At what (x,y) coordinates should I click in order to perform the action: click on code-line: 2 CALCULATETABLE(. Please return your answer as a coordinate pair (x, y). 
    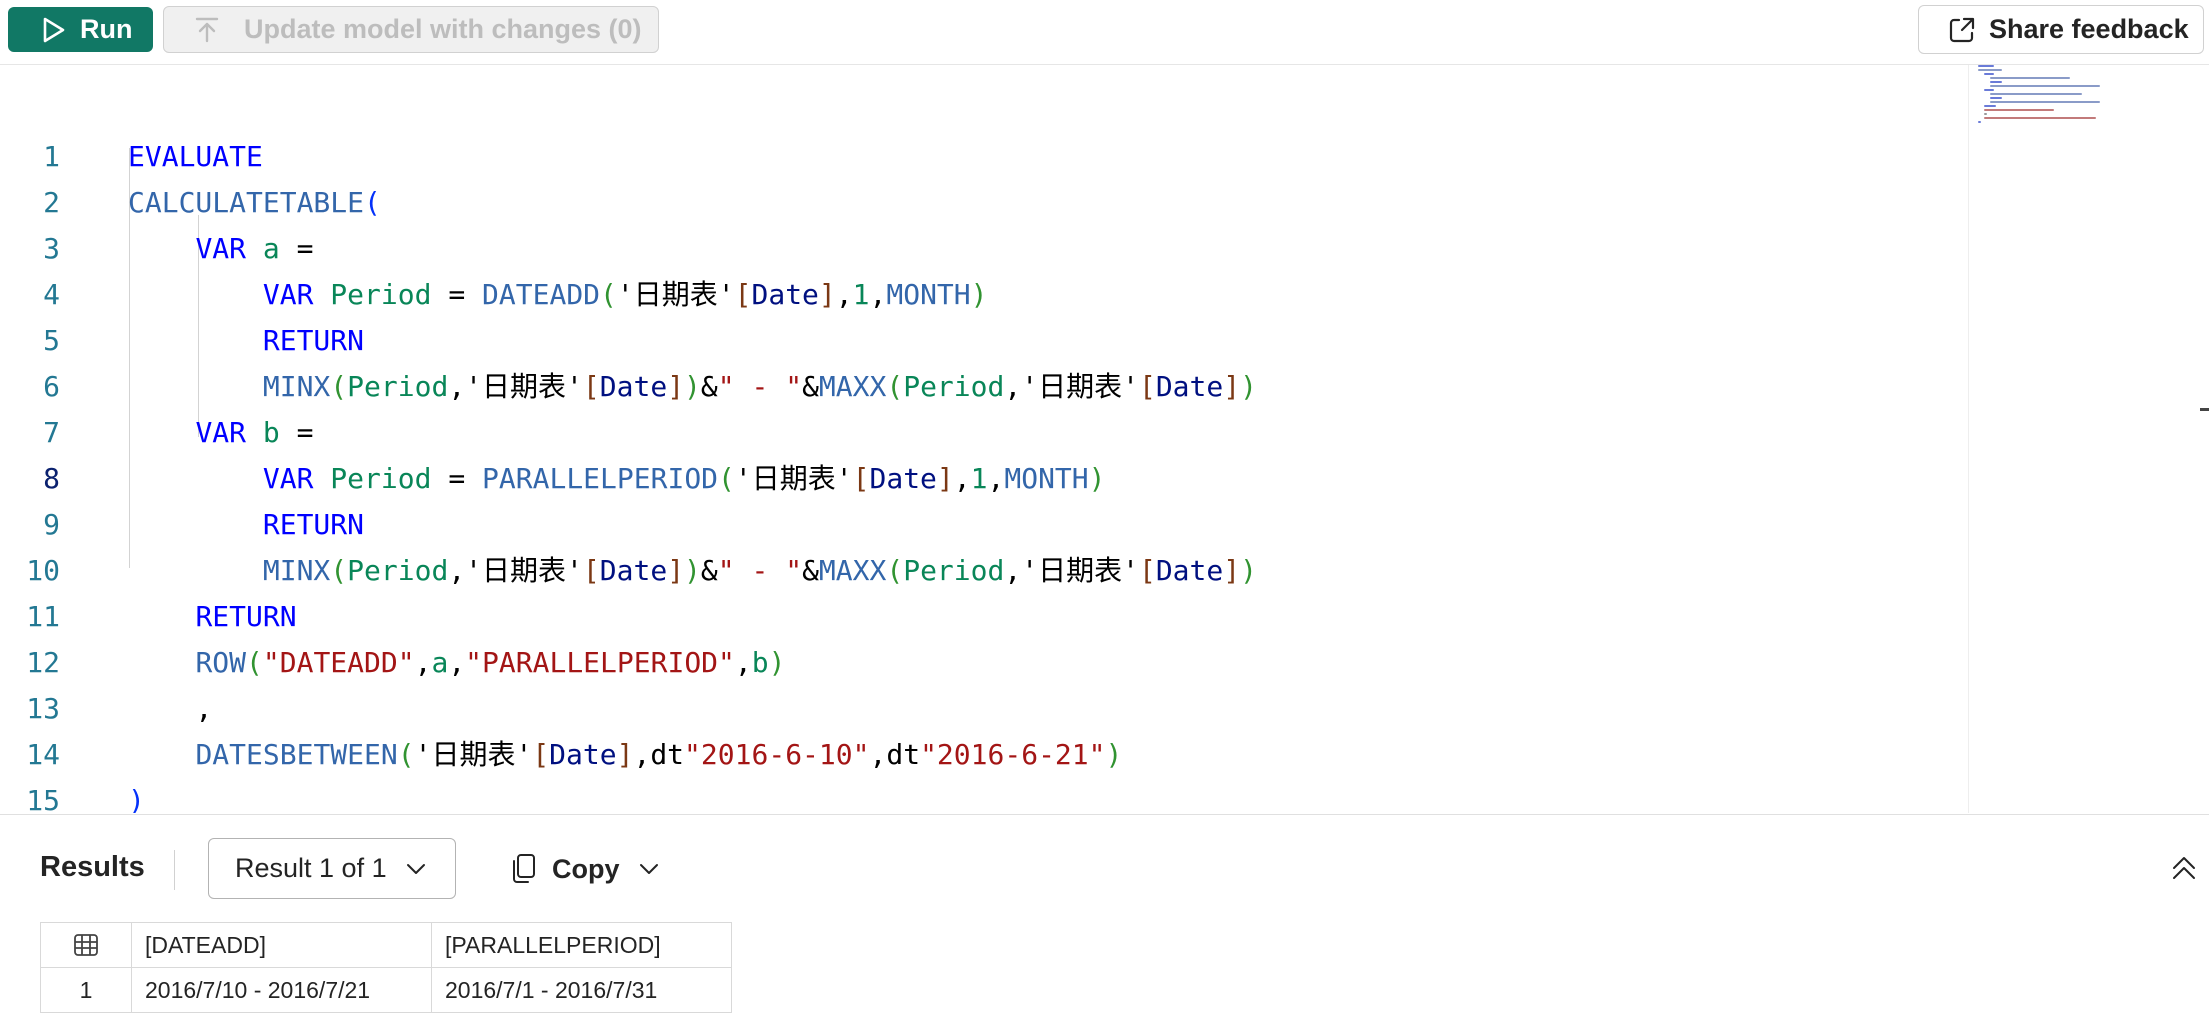
    Looking at the image, I should click on (980, 176).